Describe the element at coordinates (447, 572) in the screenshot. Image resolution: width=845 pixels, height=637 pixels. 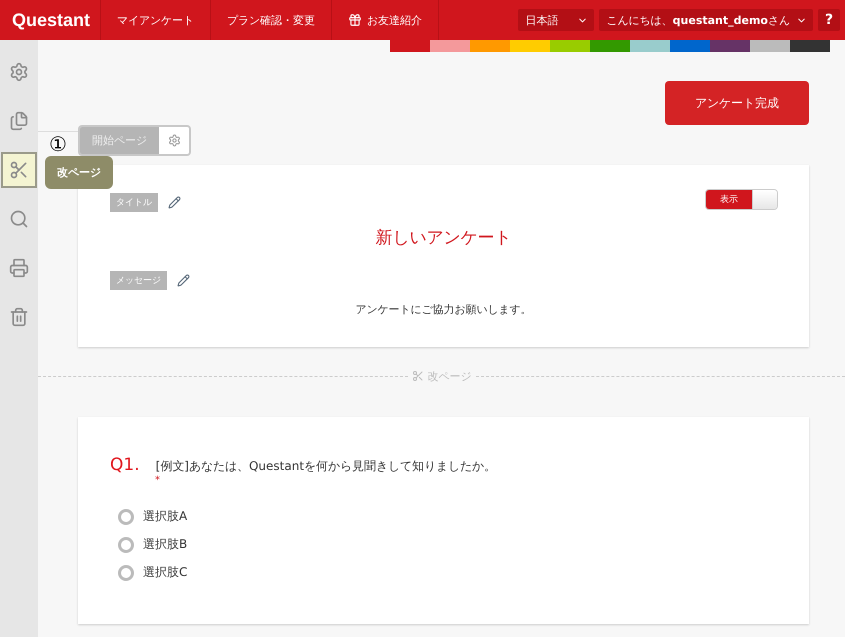
I see `radio-option: 選択肢C` at that location.